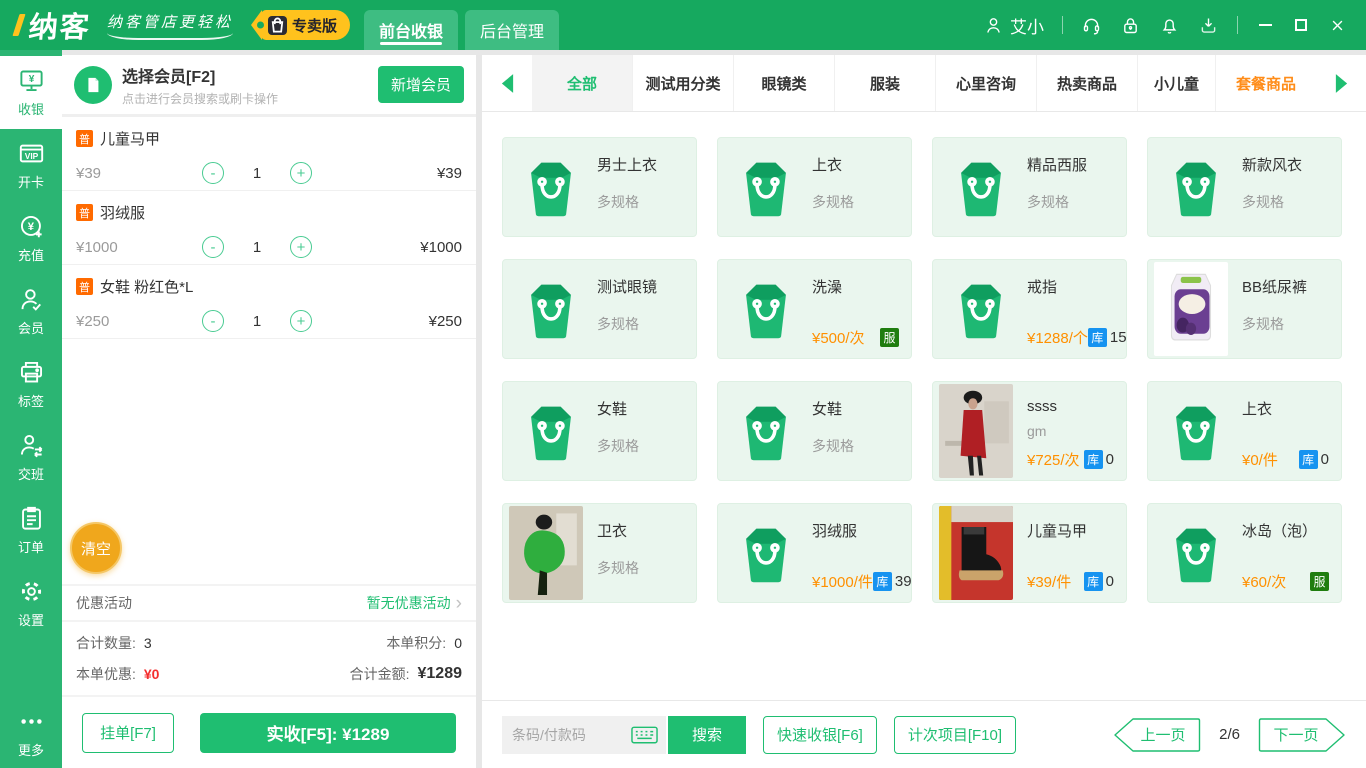 Image resolution: width=1366 pixels, height=768 pixels. What do you see at coordinates (683, 83) in the screenshot?
I see `category-tab: 测试用分类` at bounding box center [683, 83].